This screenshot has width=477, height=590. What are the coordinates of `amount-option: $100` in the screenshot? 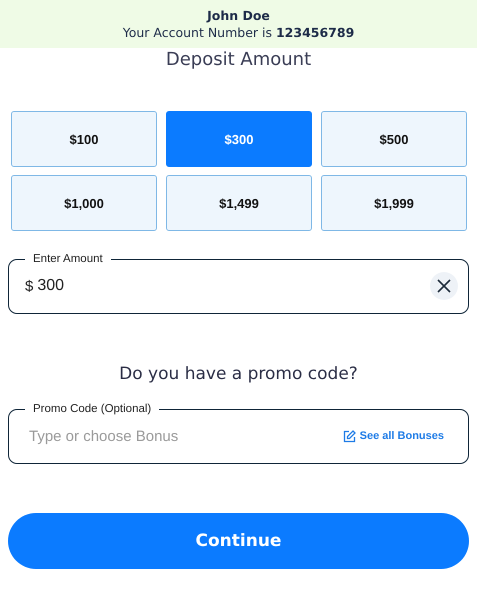 It's located at (84, 139).